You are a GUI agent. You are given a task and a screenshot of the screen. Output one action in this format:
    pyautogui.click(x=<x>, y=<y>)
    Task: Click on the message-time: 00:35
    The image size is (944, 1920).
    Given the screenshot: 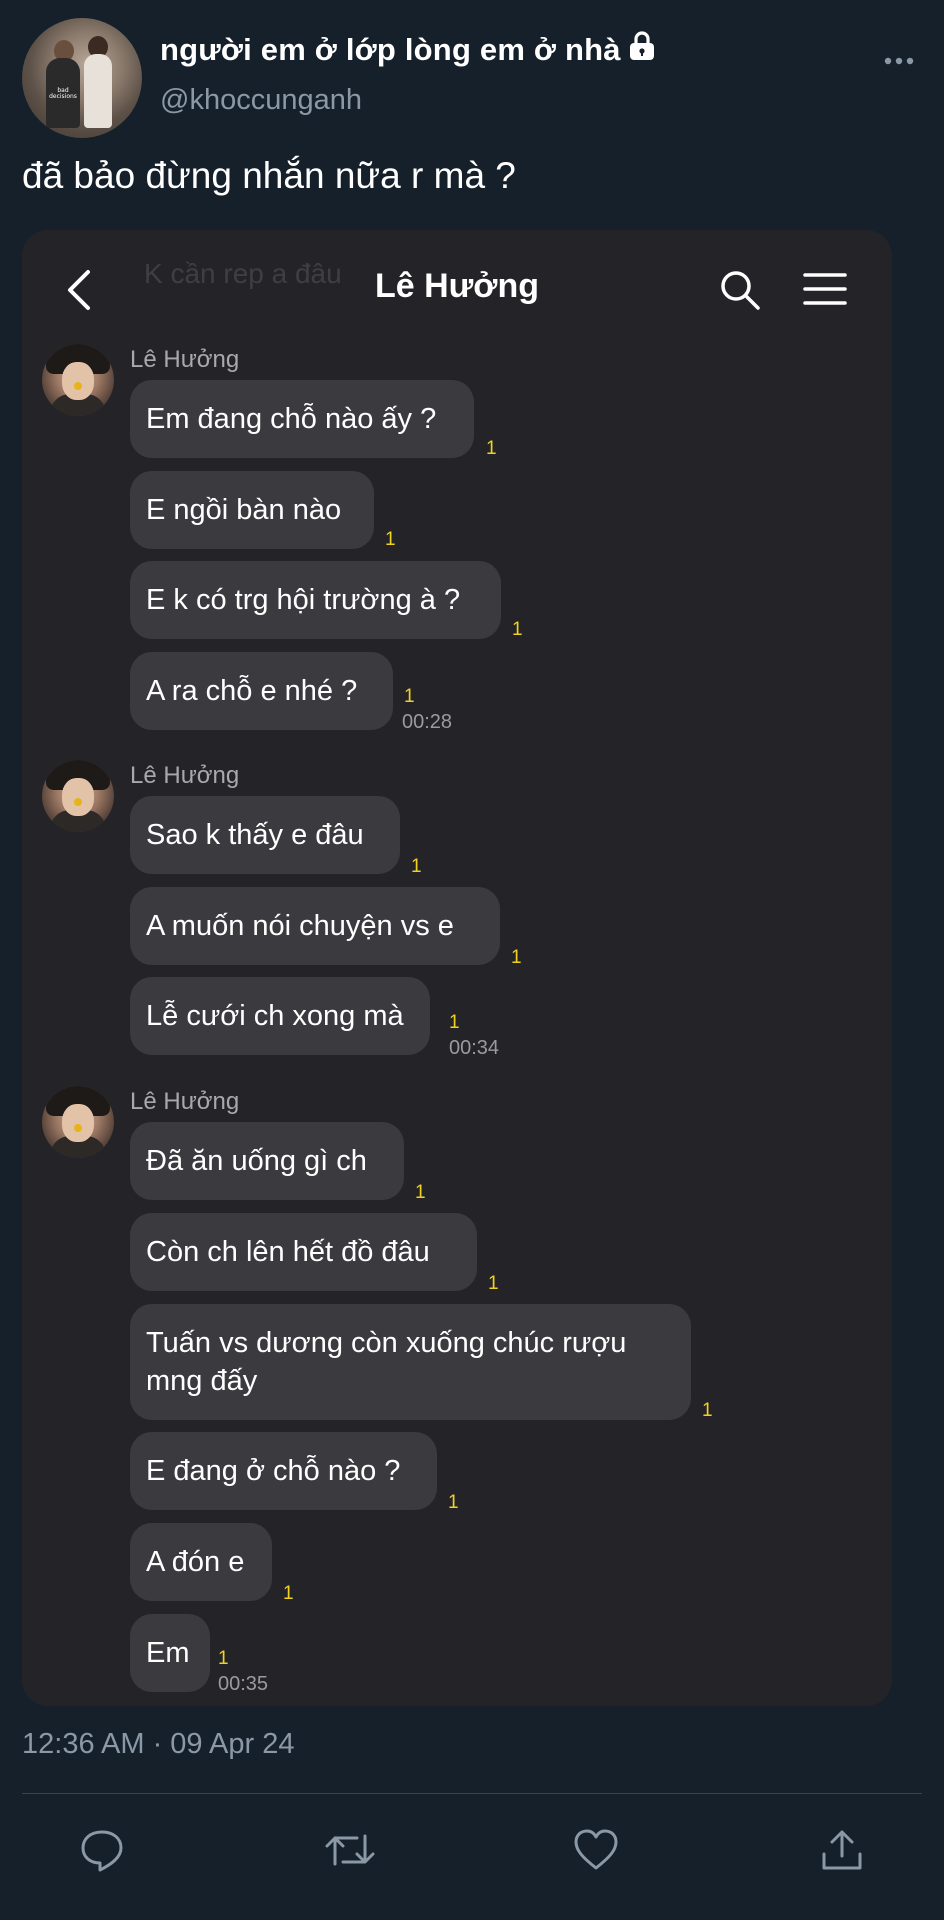 What is the action you would take?
    pyautogui.click(x=243, y=1684)
    